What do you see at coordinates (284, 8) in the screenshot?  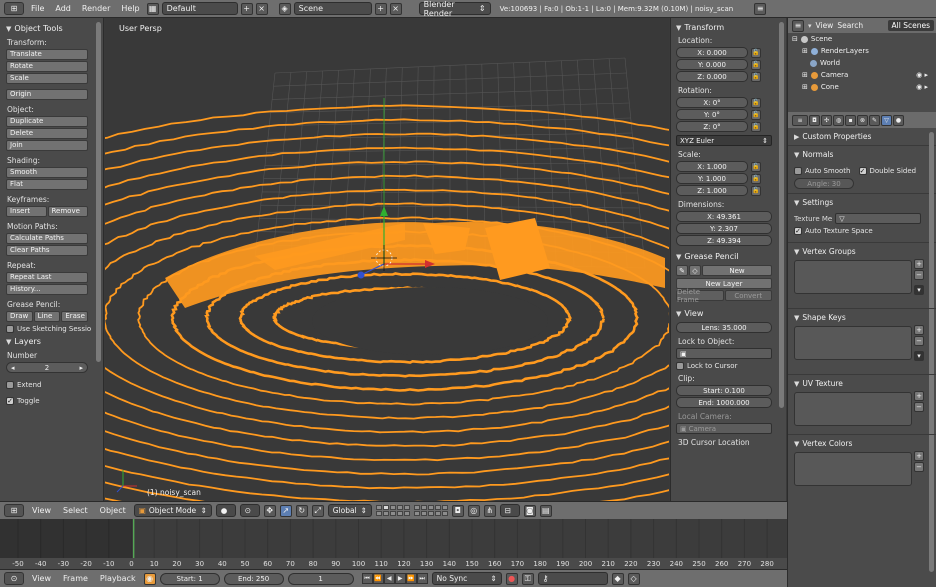 I see `scene-icon: ◈` at bounding box center [284, 8].